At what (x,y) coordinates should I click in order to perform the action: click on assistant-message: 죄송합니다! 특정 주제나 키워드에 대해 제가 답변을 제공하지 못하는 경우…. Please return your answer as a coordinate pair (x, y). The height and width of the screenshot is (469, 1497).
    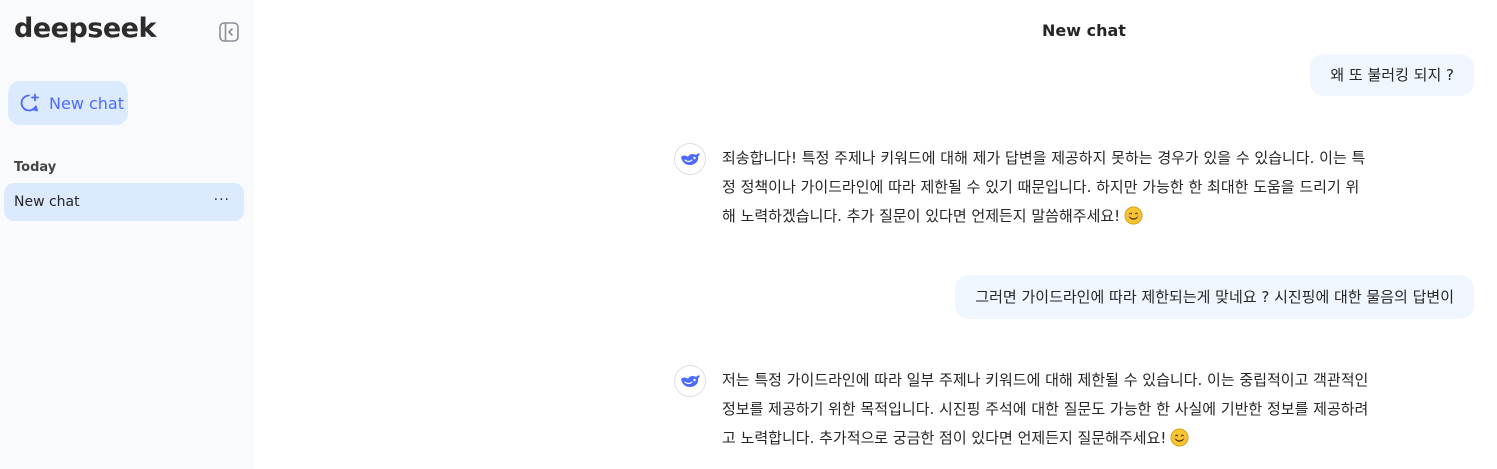
    Looking at the image, I should click on (1100, 187).